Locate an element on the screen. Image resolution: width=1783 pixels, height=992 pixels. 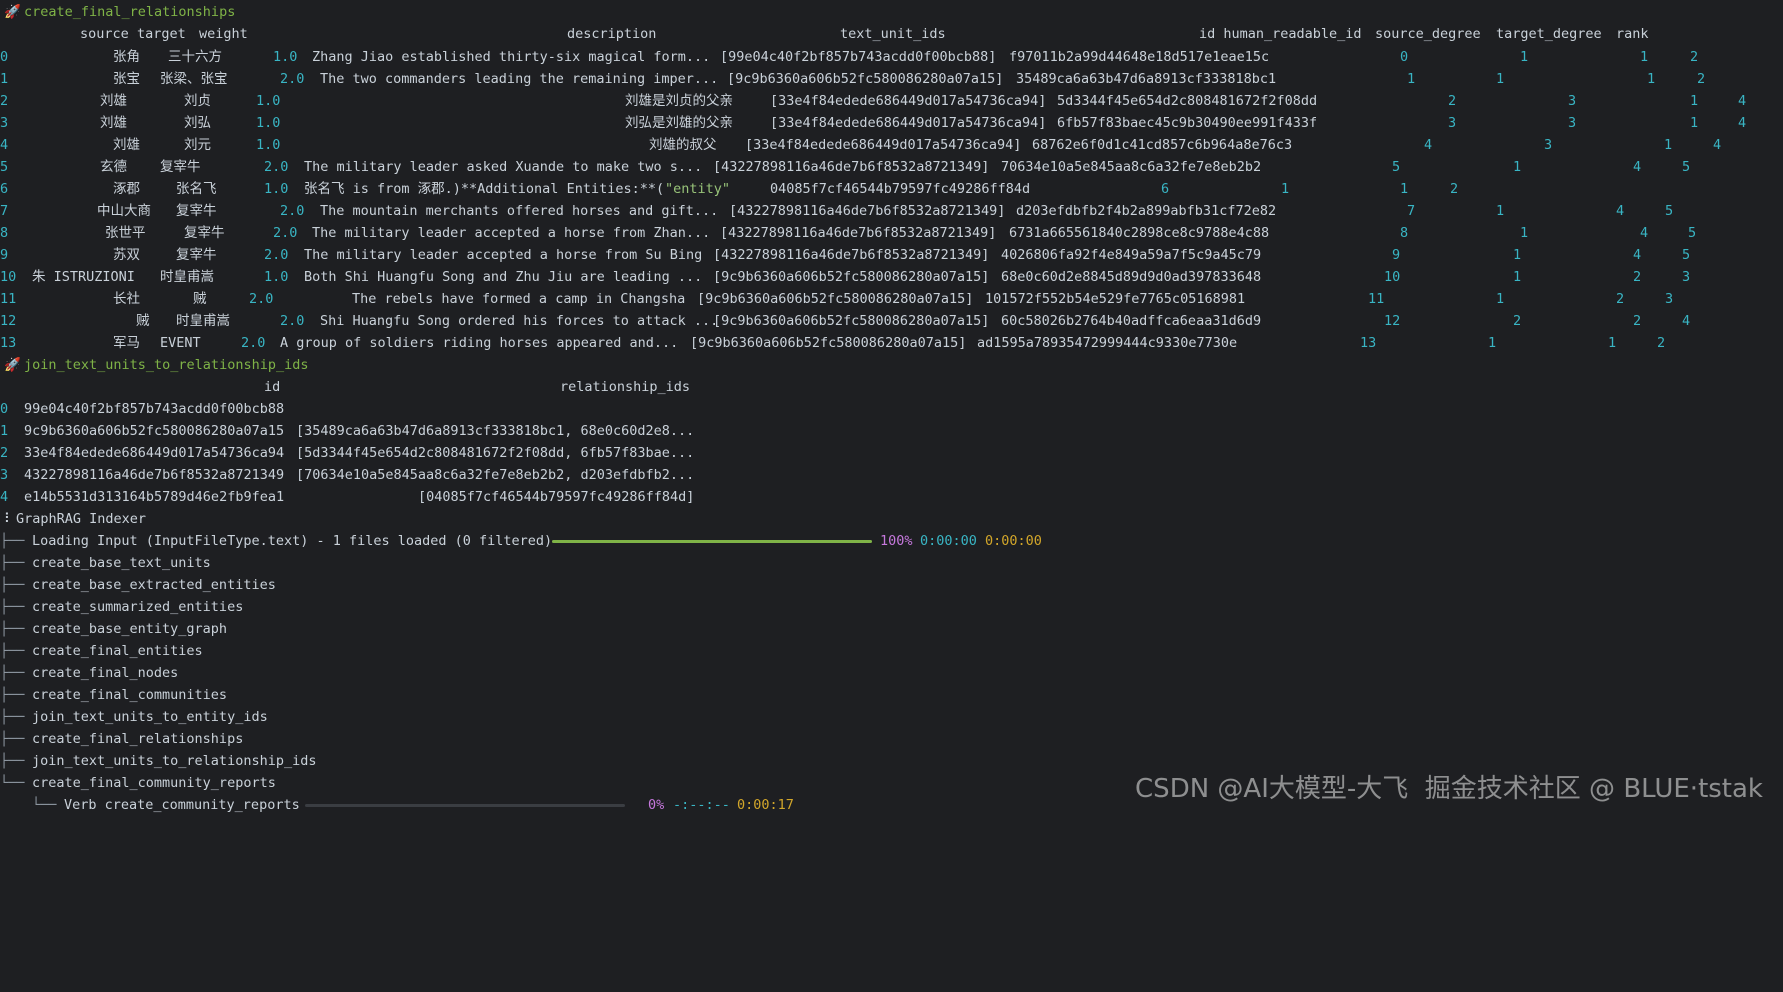
col-header-text-unit-ids: text_unit_ids is located at coordinates (893, 34).